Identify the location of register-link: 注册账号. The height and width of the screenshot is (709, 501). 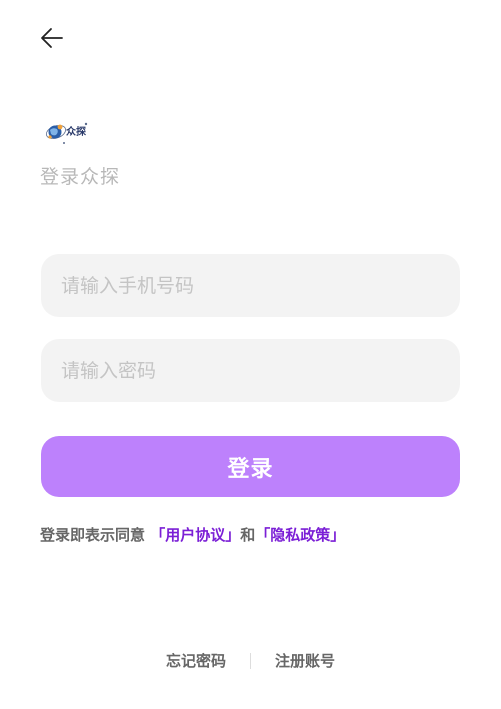
(305, 660).